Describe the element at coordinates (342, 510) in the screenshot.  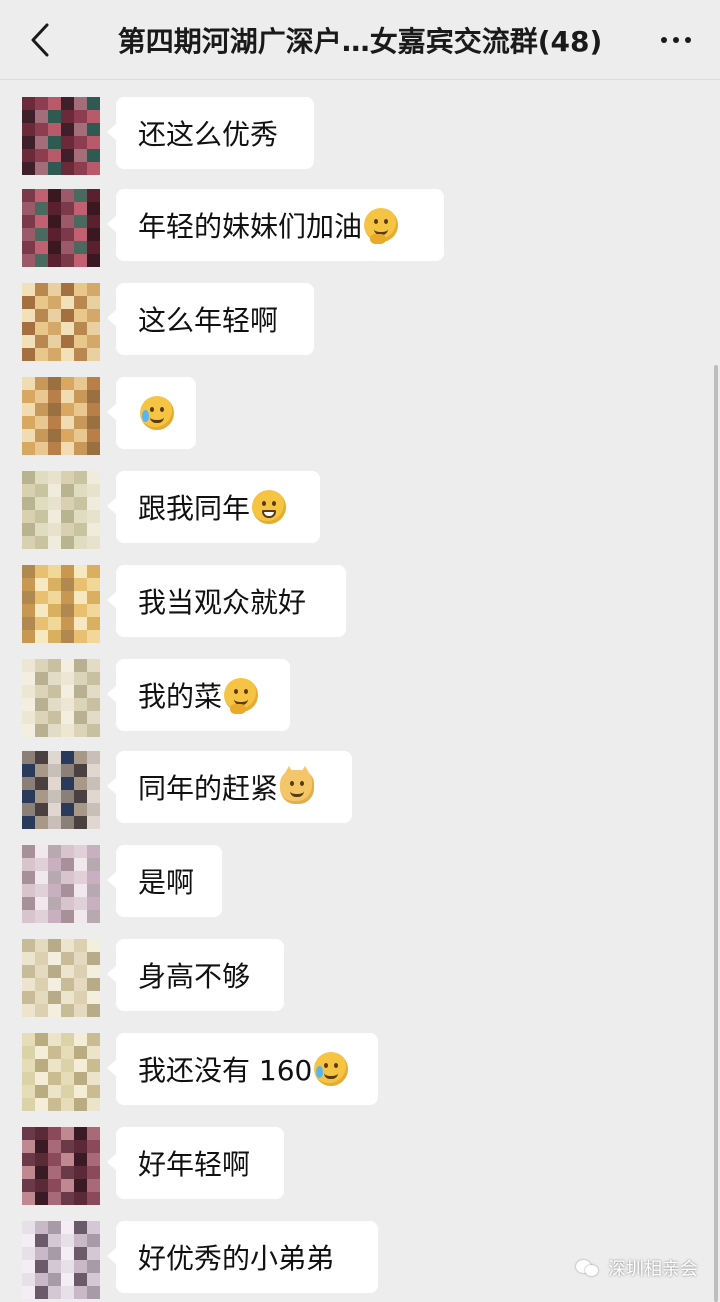
I see `message-row: 跟我同年` at that location.